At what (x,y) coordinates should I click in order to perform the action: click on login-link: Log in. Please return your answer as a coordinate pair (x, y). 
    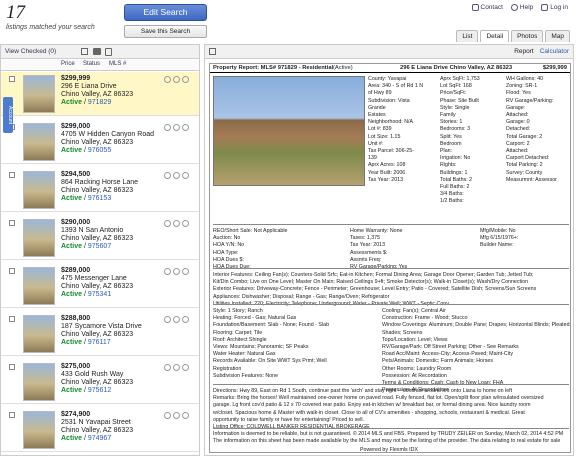
    Looking at the image, I should click on (554, 7).